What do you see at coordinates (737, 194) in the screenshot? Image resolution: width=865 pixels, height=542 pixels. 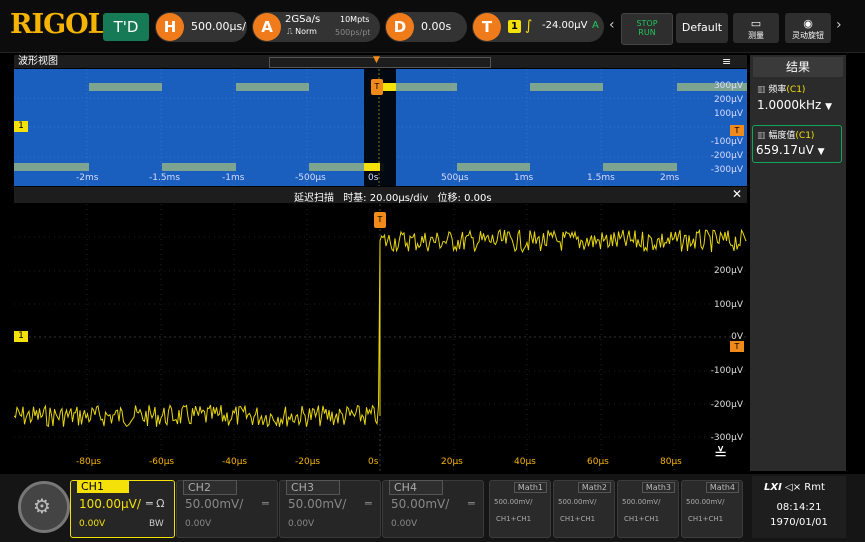 I see `close-icon: ✕` at bounding box center [737, 194].